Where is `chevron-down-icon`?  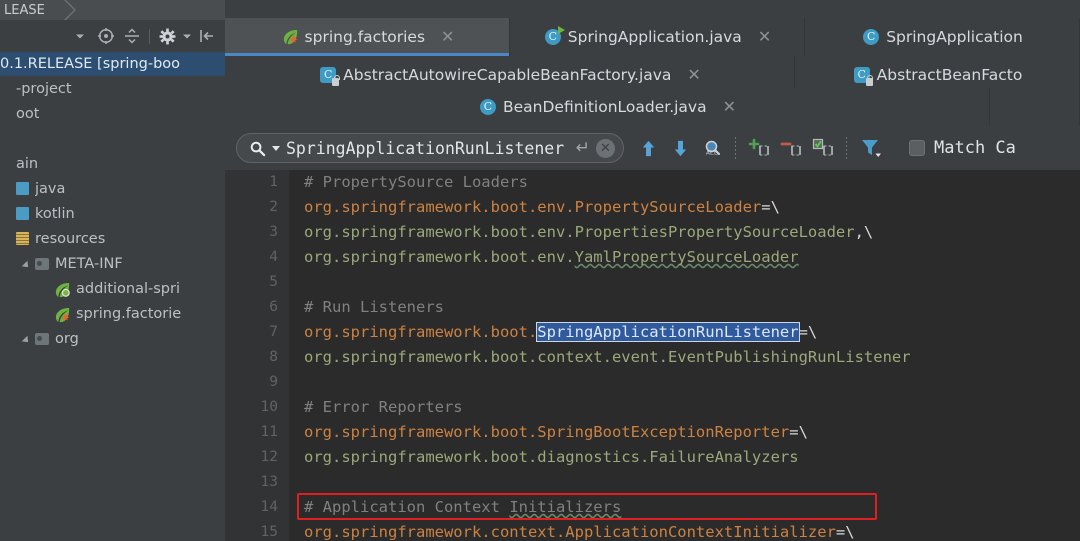 chevron-down-icon is located at coordinates (80, 36).